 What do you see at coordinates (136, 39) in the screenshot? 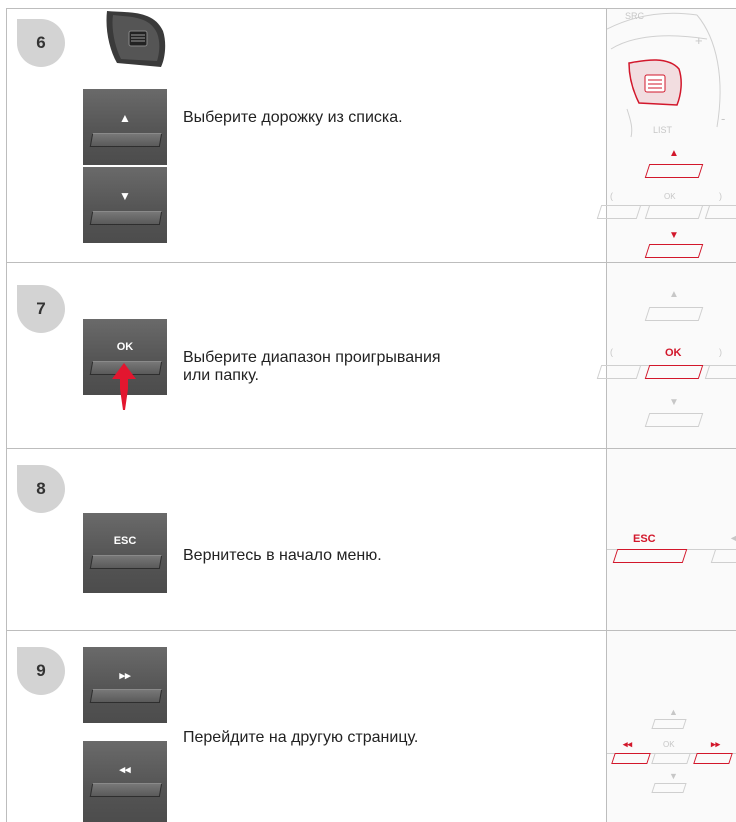
I see `scroll-wheel-icon` at bounding box center [136, 39].